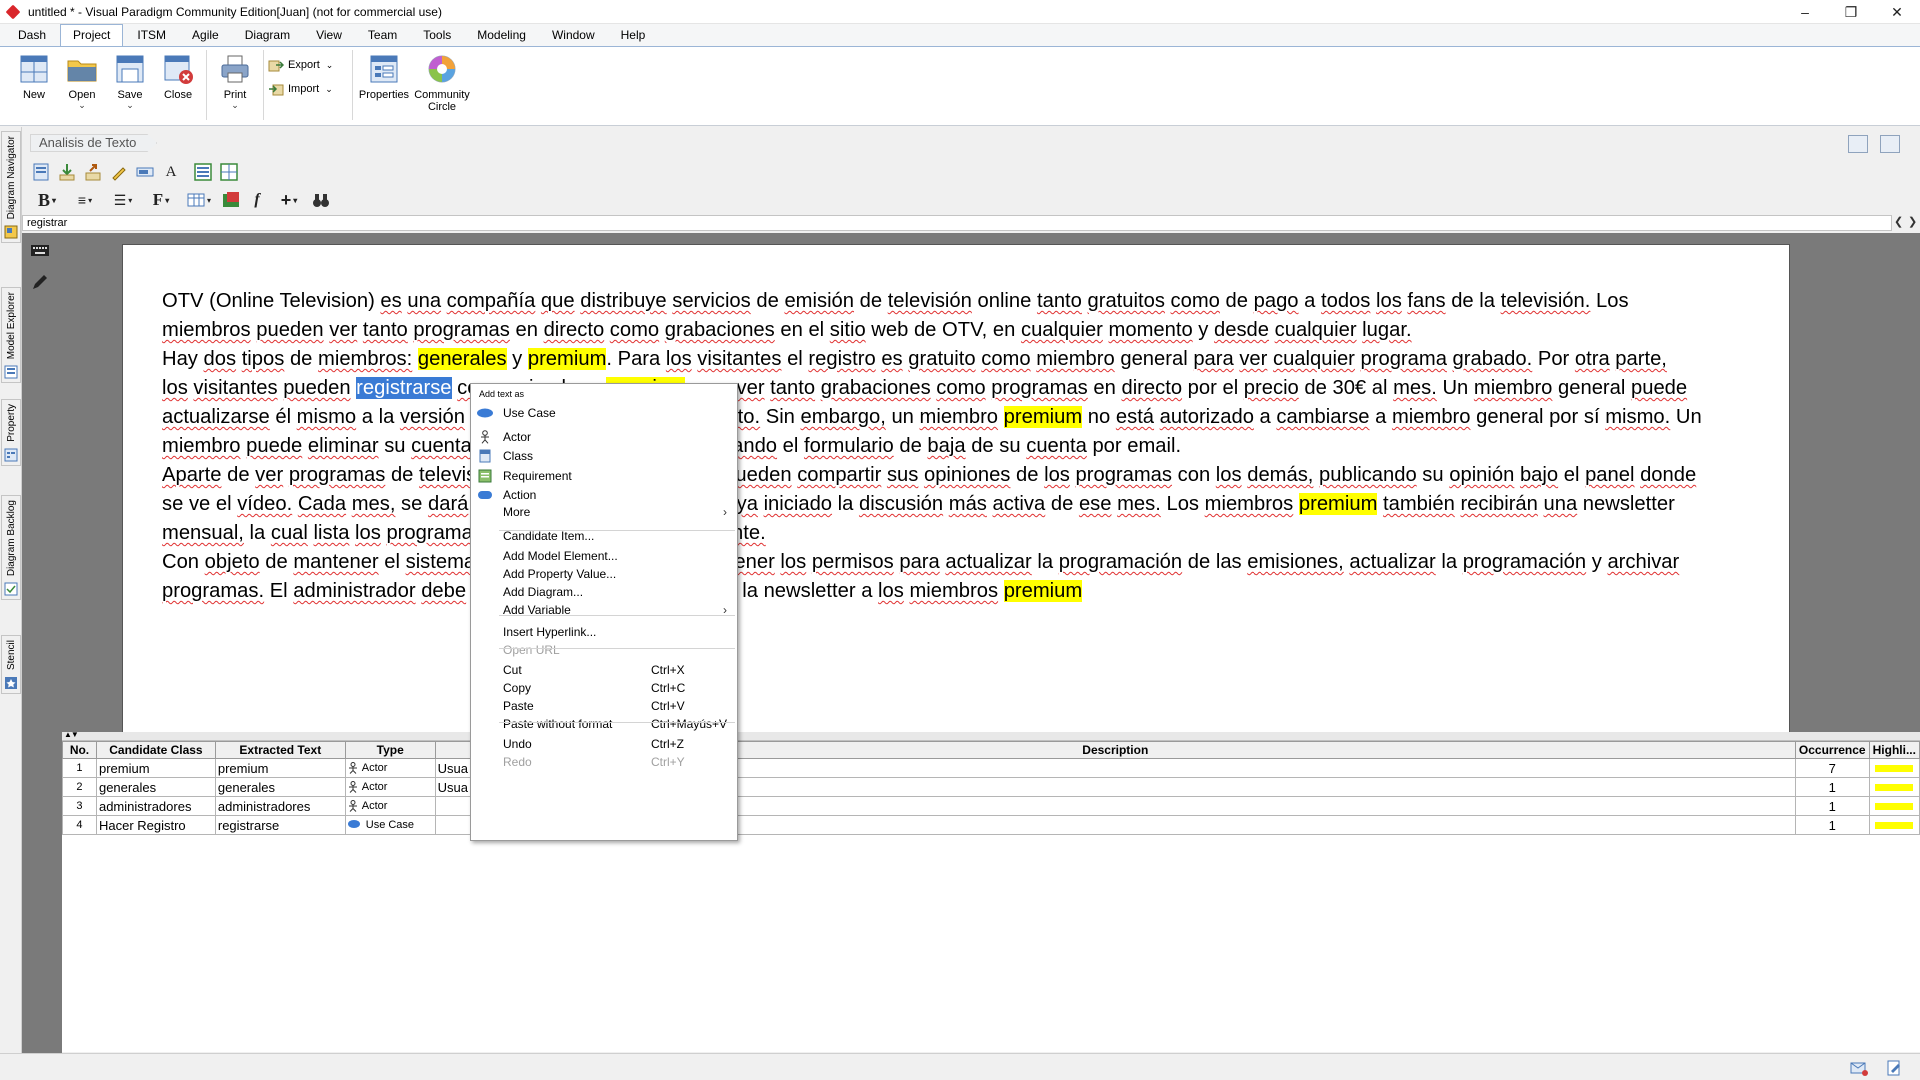 Image resolution: width=1920 pixels, height=1080 pixels. What do you see at coordinates (891, 359) in the screenshot?
I see `spellcheck-word: es` at bounding box center [891, 359].